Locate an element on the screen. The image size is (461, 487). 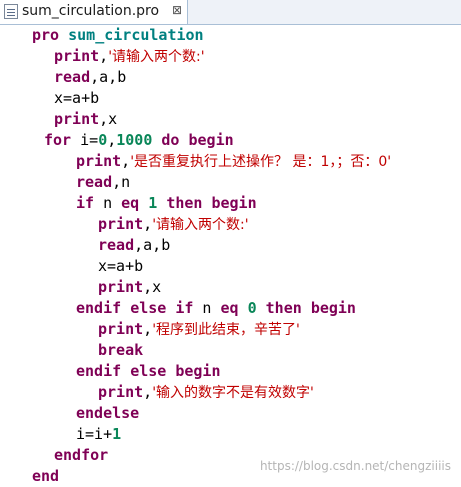
token-kw: break is located at coordinates (121, 350).